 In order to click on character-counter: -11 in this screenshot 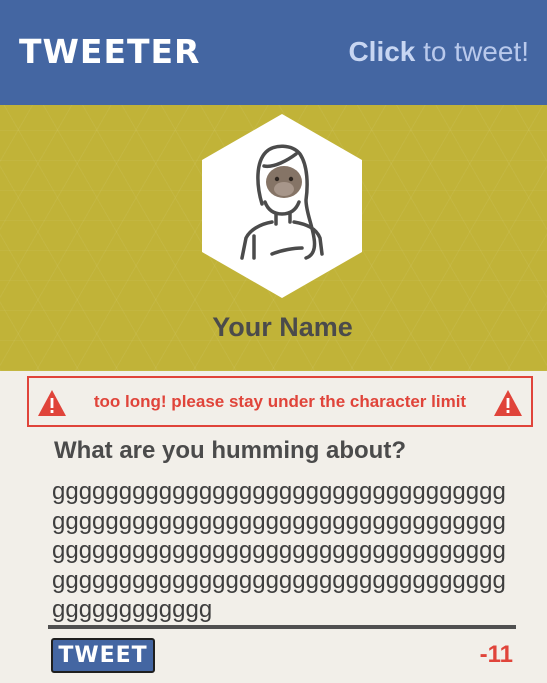, I will do `click(496, 654)`.